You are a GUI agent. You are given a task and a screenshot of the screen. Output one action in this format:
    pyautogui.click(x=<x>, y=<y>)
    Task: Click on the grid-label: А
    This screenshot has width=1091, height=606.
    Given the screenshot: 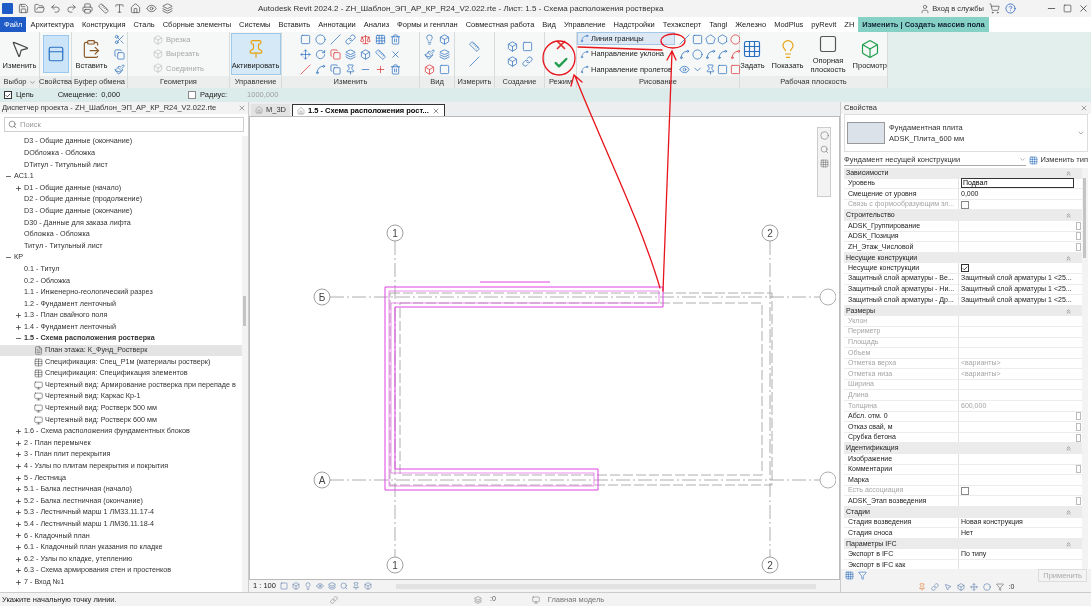 What is the action you would take?
    pyautogui.click(x=322, y=480)
    